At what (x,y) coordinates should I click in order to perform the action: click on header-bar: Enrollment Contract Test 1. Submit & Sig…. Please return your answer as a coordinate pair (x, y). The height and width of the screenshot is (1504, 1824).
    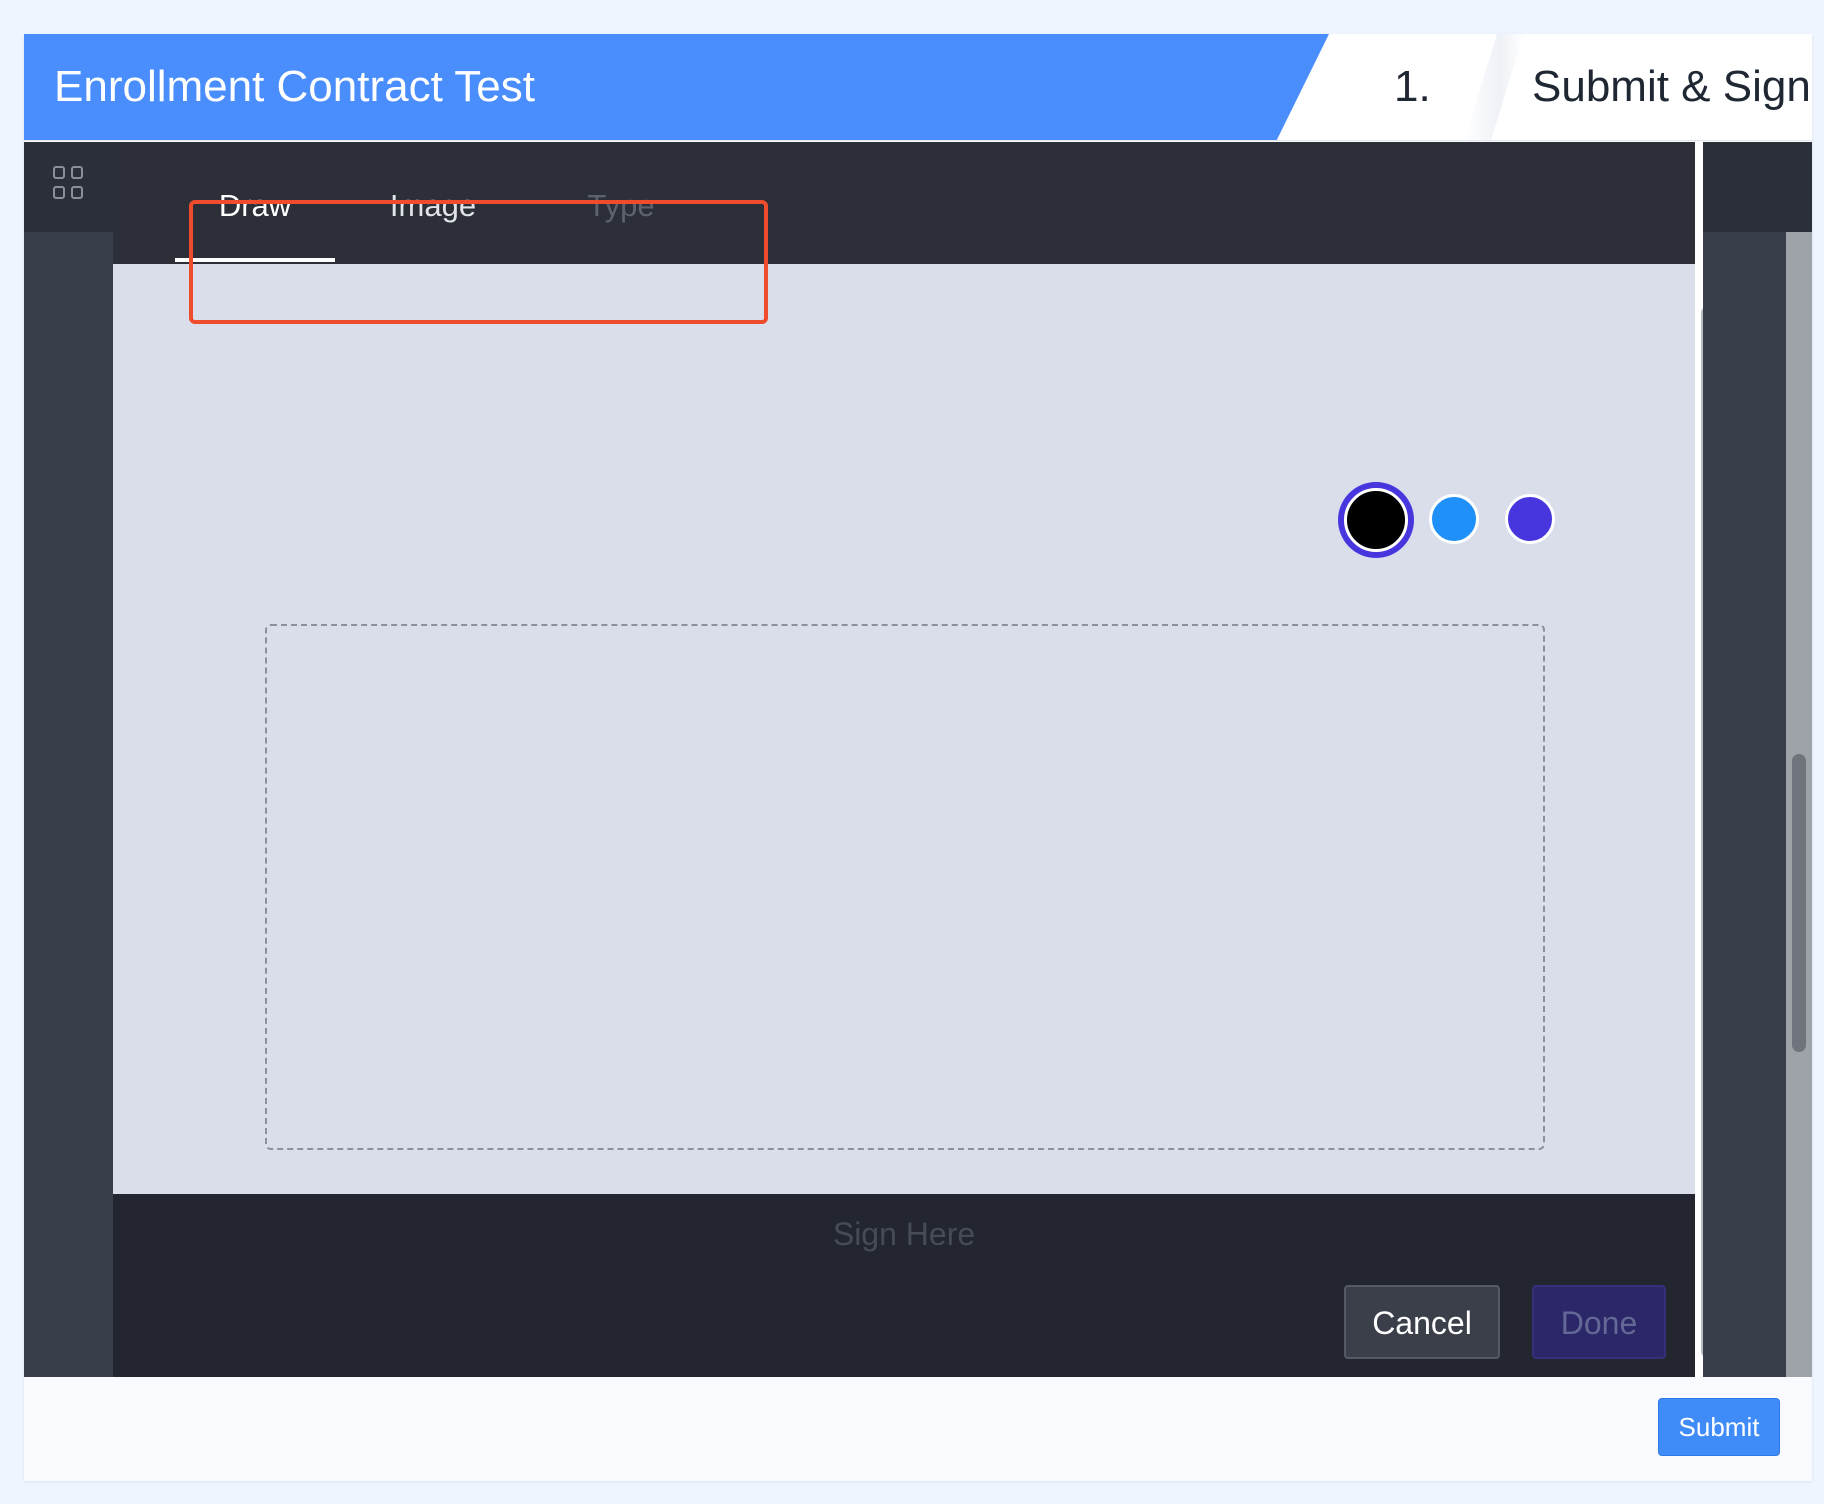
    Looking at the image, I should click on (918, 87).